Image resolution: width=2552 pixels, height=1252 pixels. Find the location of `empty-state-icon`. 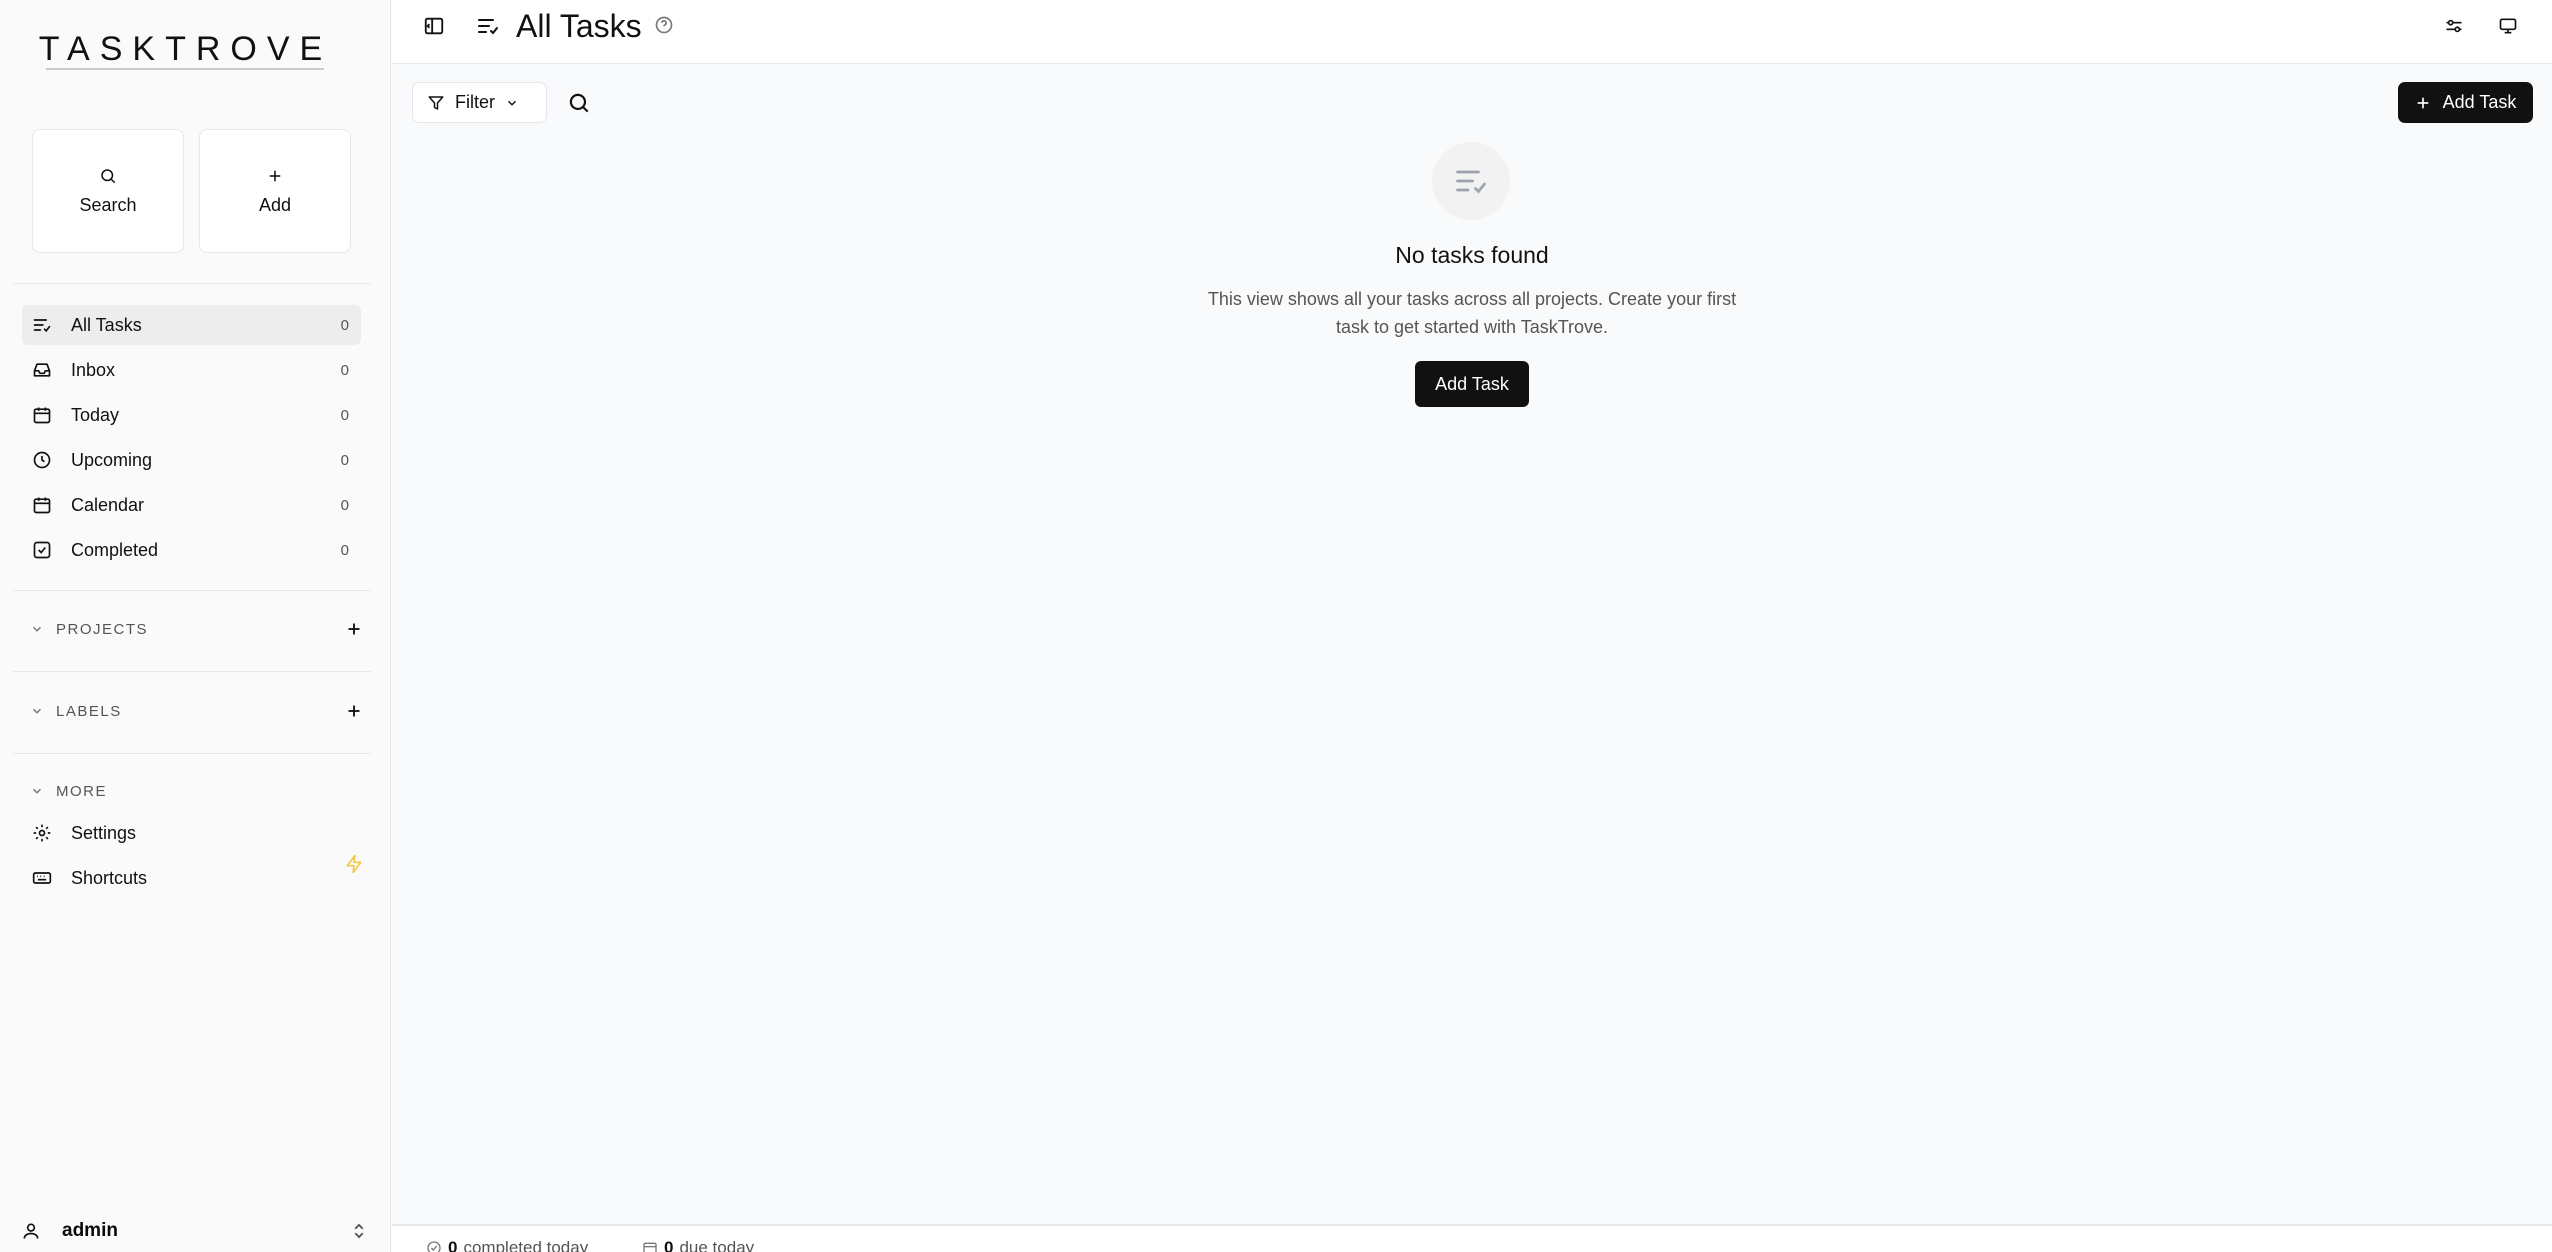

empty-state-icon is located at coordinates (1471, 181).